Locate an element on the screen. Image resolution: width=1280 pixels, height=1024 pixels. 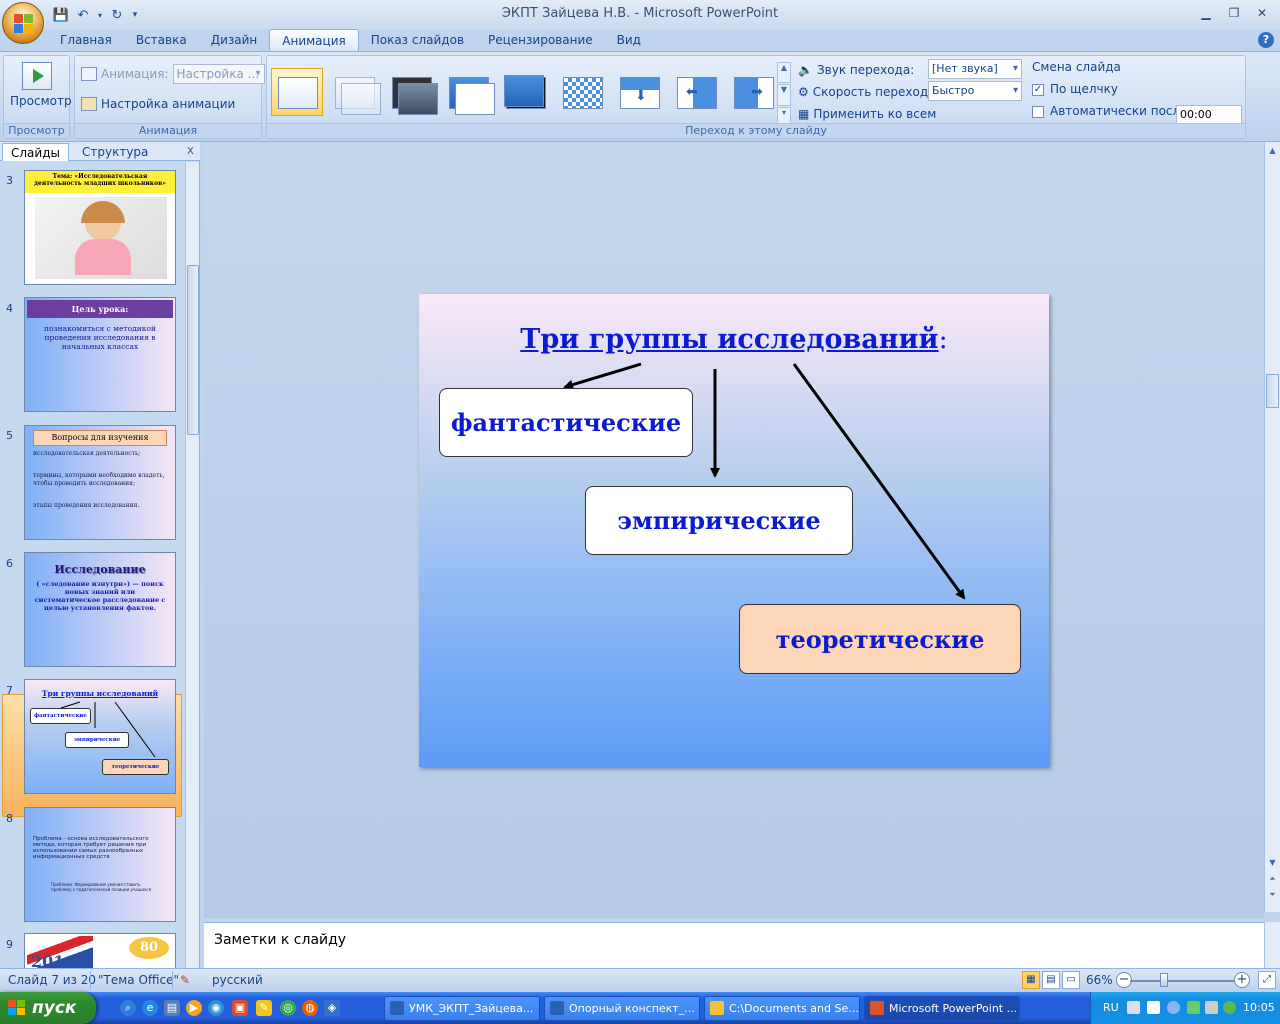
chrome-icon: ◎ is located at coordinates (288, 1008).